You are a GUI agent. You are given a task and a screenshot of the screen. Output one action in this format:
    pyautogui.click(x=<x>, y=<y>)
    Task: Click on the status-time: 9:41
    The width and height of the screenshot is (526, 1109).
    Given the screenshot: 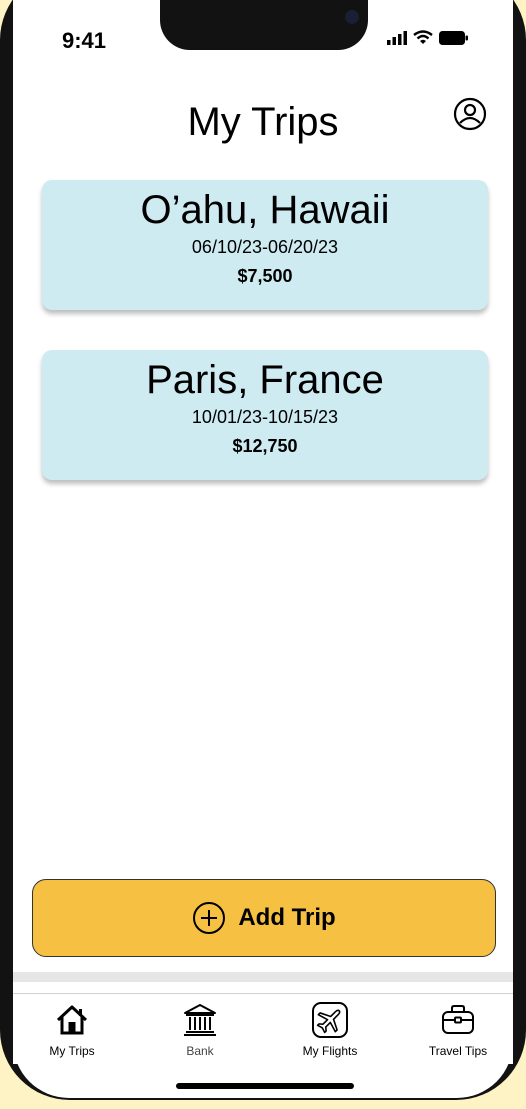 What is the action you would take?
    pyautogui.click(x=84, y=40)
    